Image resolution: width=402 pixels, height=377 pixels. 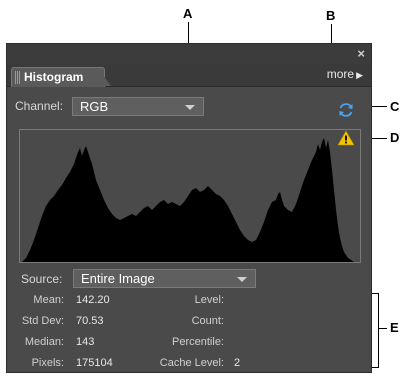 I want to click on source-dropdown: Entire Image, so click(x=164, y=278).